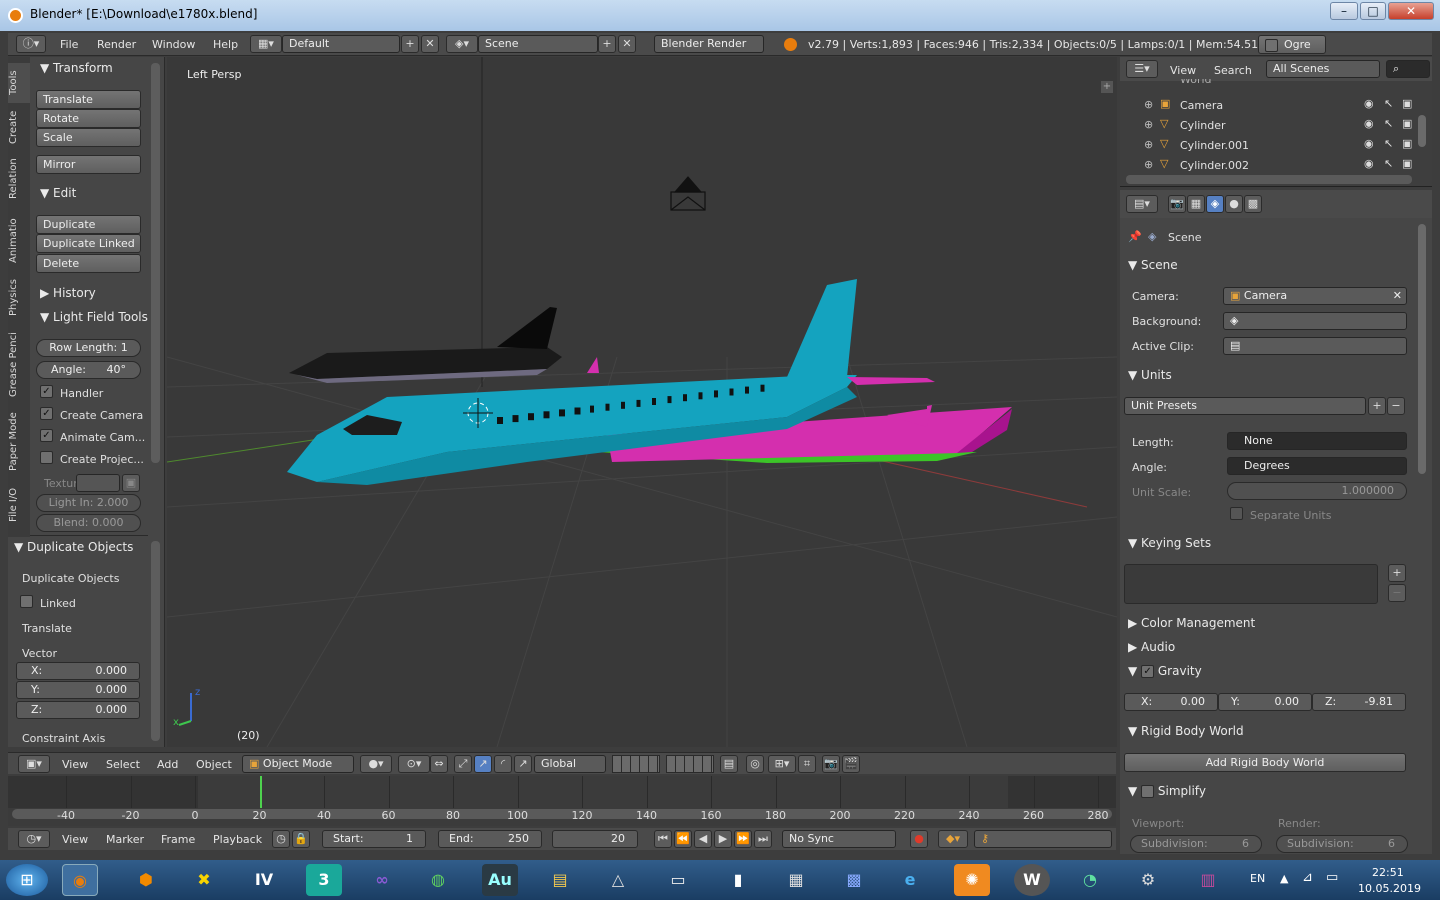 The width and height of the screenshot is (1440, 900). What do you see at coordinates (1411, 11) in the screenshot?
I see `close-button: ✕` at bounding box center [1411, 11].